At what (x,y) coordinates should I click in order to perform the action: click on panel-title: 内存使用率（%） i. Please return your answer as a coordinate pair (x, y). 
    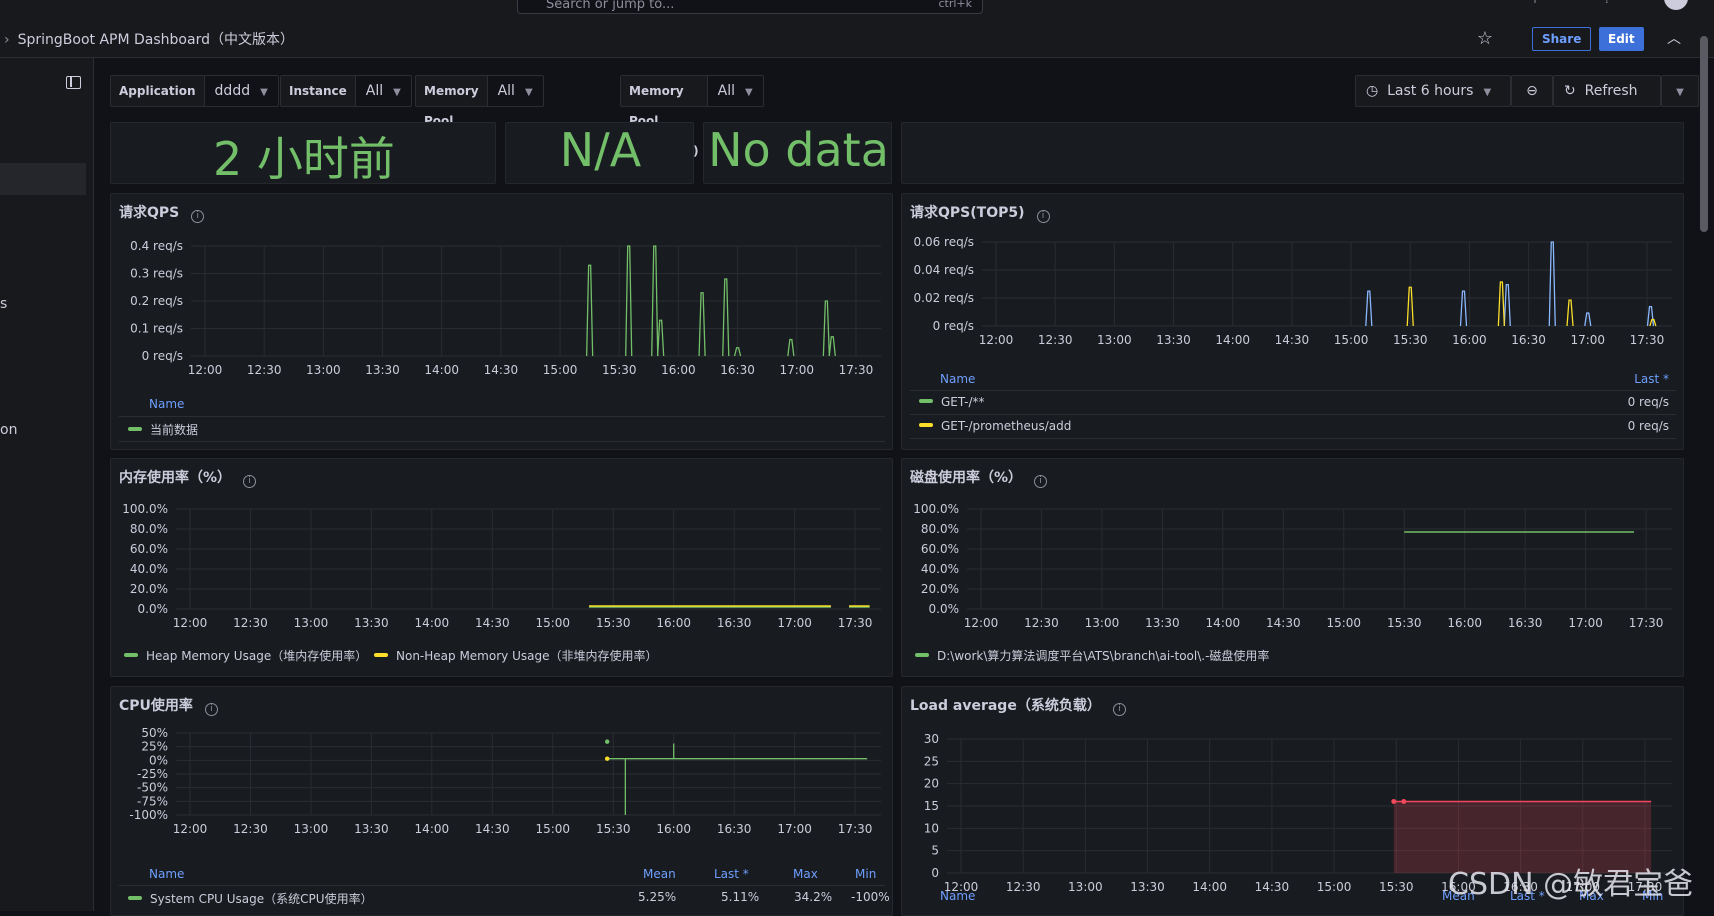
    Looking at the image, I should click on (188, 477).